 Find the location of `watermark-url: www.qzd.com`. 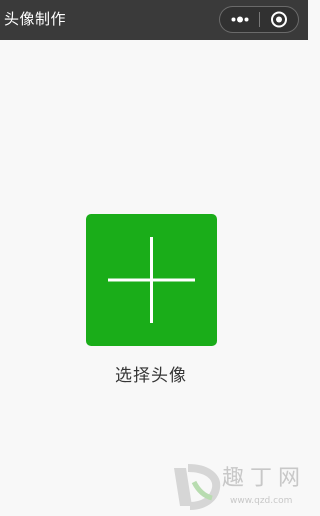

watermark-url: www.qzd.com is located at coordinates (261, 501).